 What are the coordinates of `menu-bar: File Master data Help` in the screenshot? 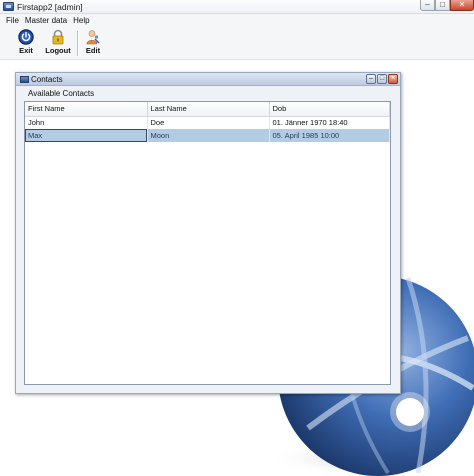 It's located at (237, 20).